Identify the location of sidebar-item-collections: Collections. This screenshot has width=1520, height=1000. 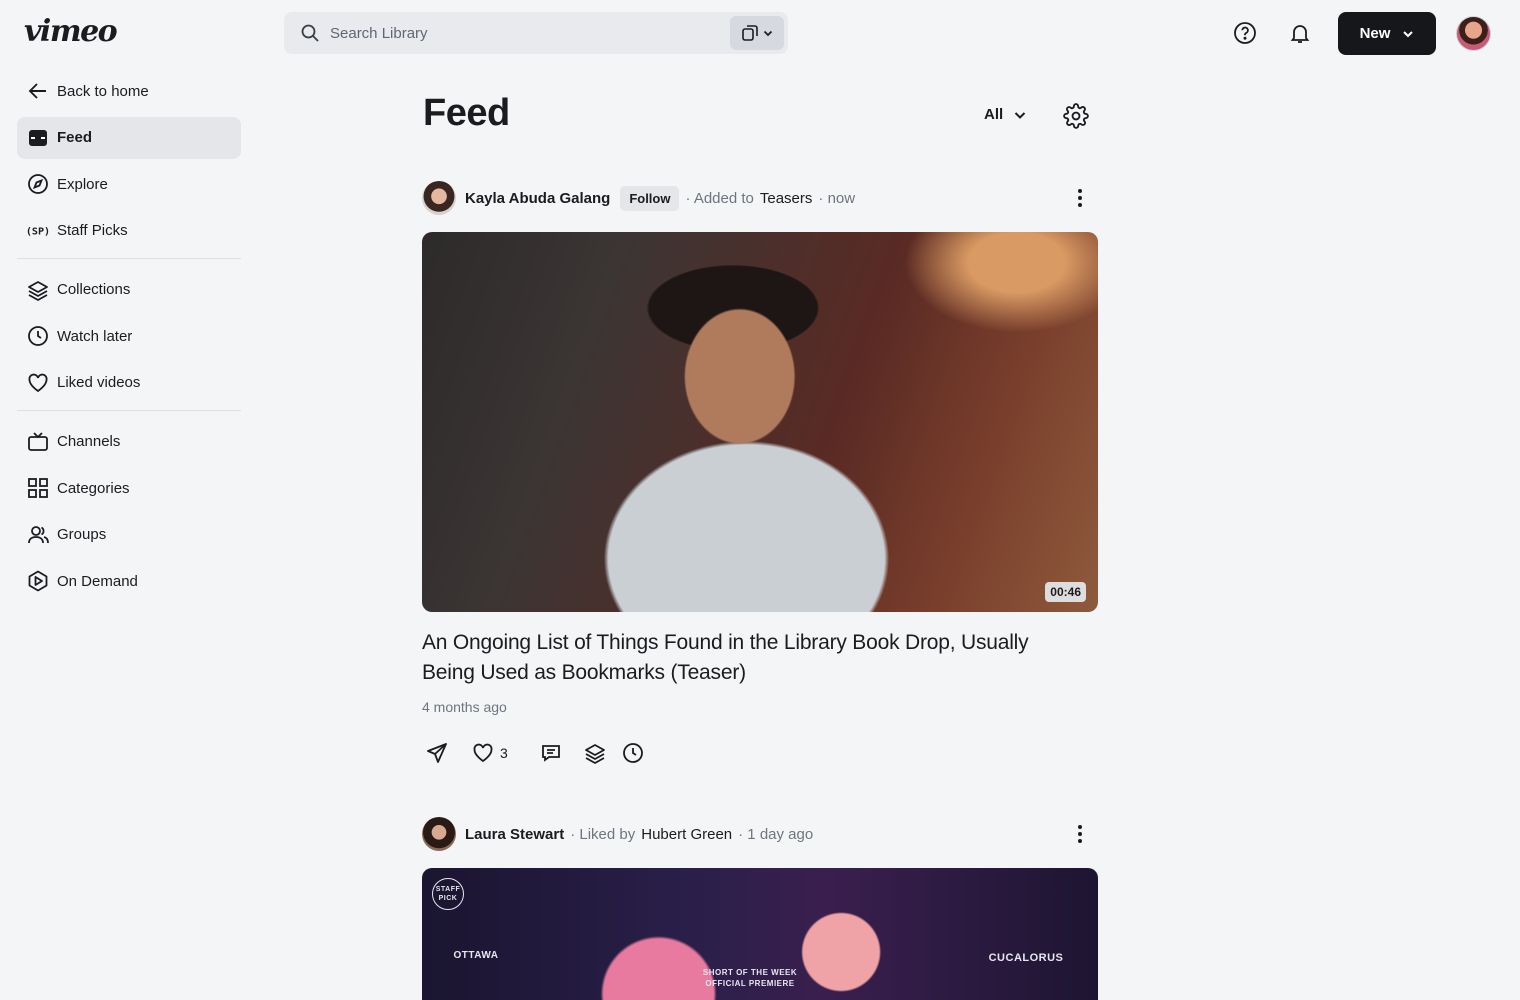
(129, 290).